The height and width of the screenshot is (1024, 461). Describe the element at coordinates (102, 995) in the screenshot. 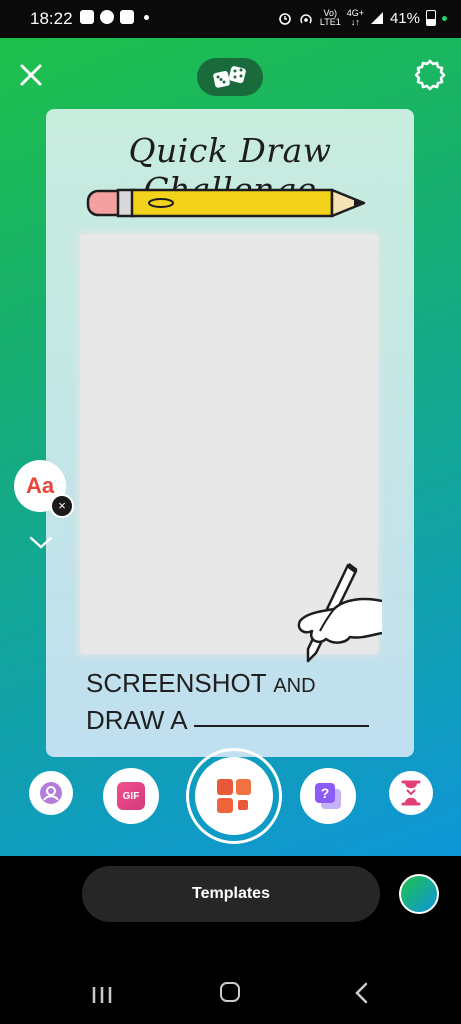

I see `recents-icon` at that location.